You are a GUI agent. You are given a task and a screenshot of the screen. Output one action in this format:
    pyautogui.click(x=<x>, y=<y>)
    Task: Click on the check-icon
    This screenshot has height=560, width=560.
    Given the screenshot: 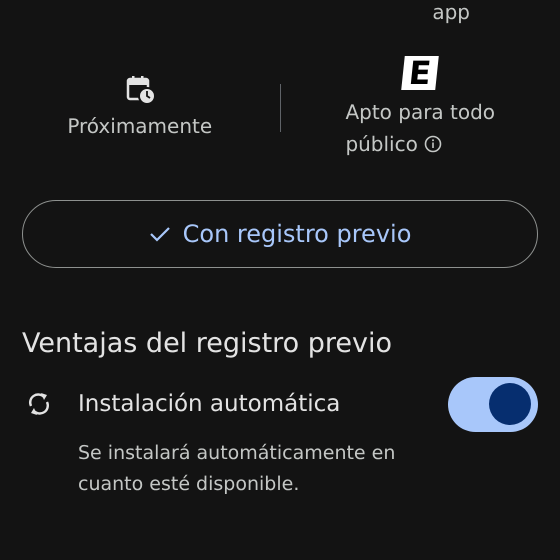 What is the action you would take?
    pyautogui.click(x=159, y=234)
    